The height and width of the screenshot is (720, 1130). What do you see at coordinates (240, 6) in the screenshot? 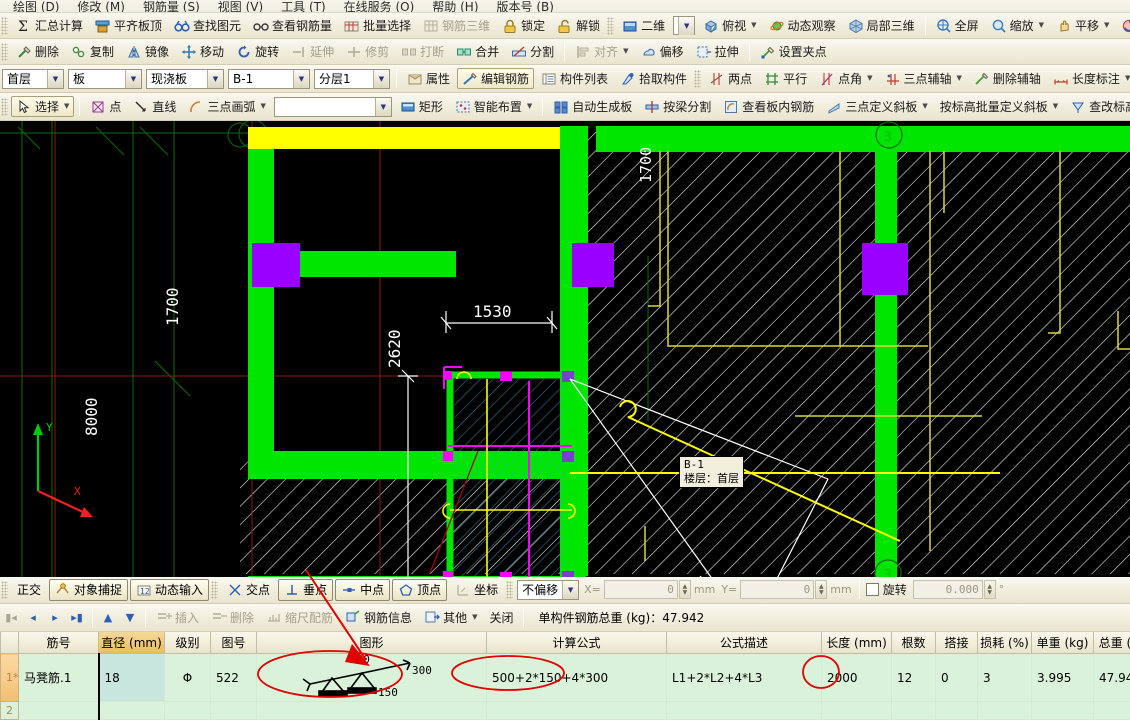
I see `menu-item-view: 视图 (V)` at bounding box center [240, 6].